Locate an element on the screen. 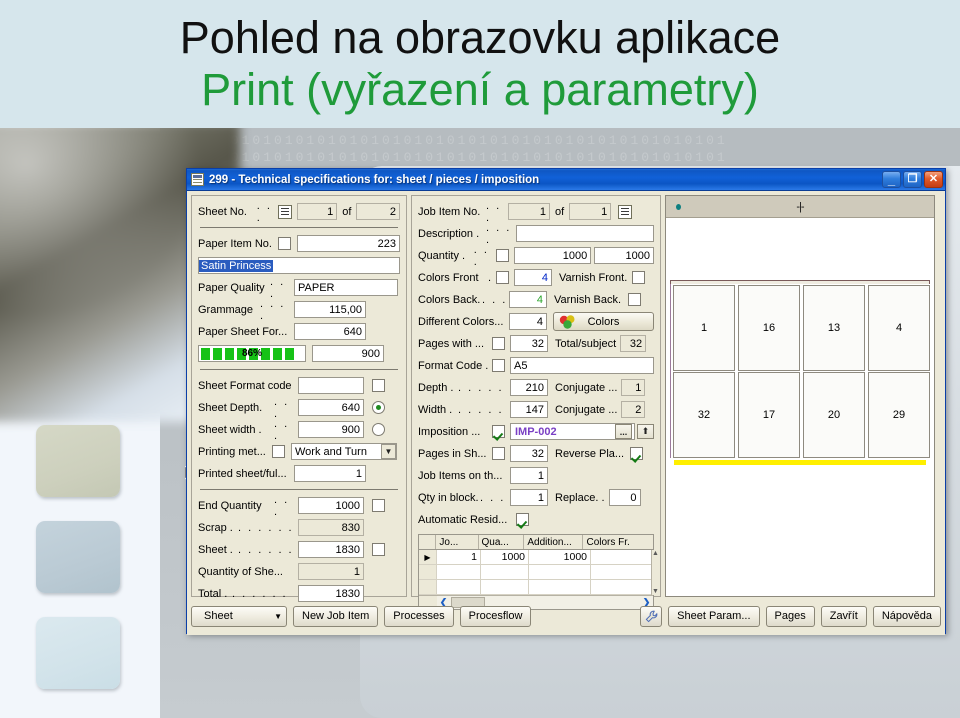 The width and height of the screenshot is (960, 718). help-button: Nápověda is located at coordinates (906, 616).